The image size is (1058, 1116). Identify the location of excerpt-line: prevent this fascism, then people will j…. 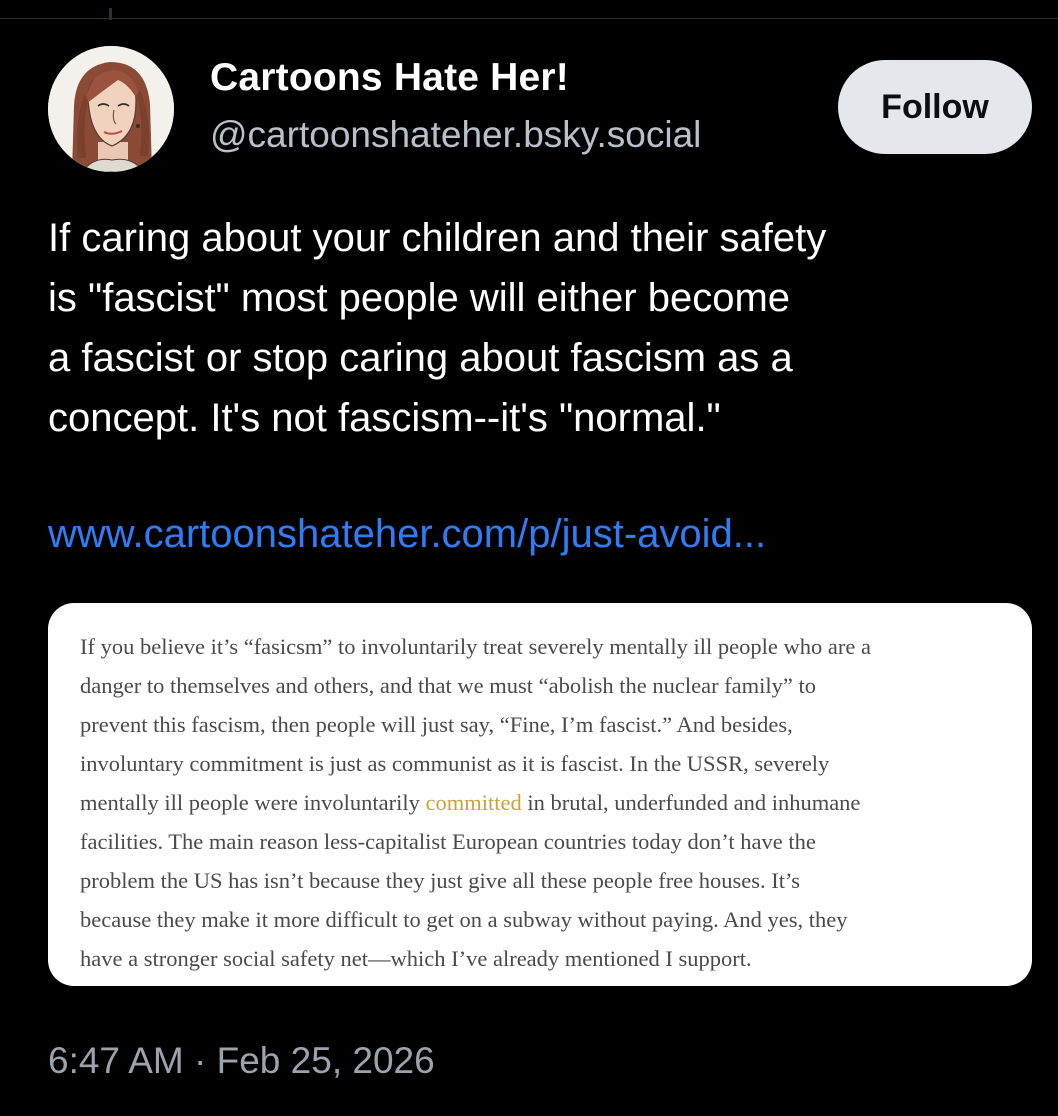
(436, 724).